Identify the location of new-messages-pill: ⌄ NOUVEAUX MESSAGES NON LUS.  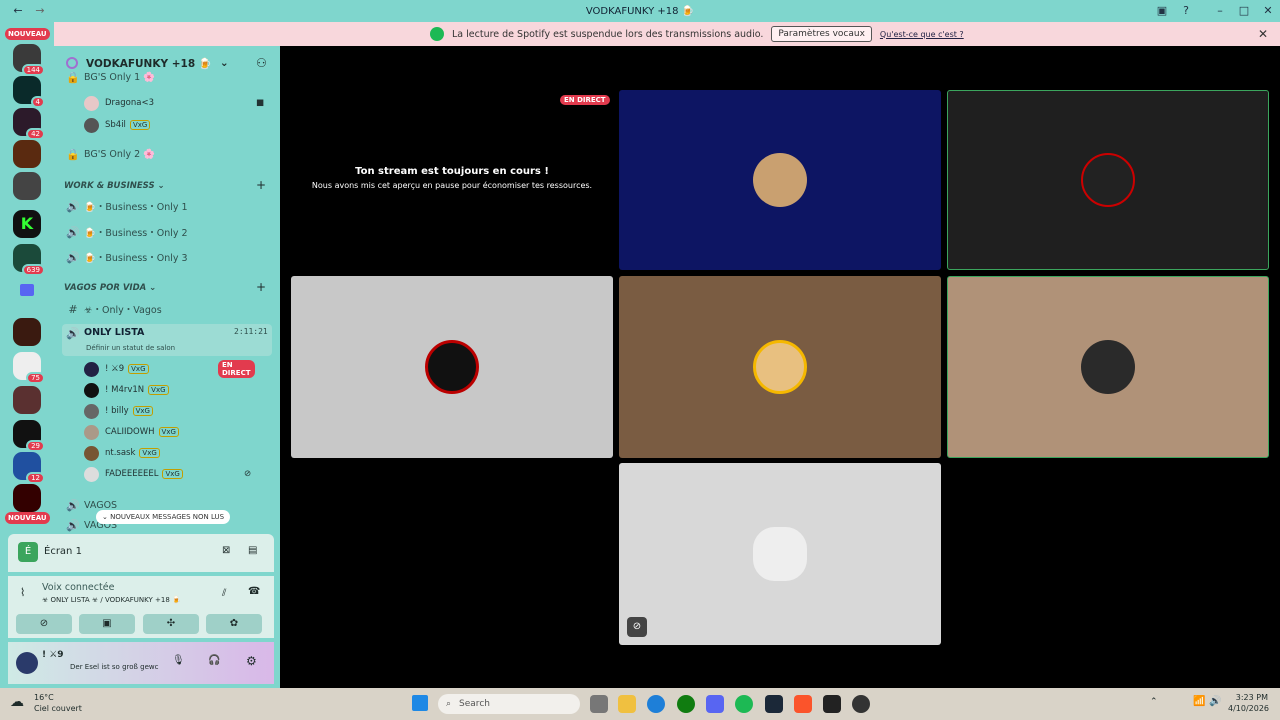
(163, 517).